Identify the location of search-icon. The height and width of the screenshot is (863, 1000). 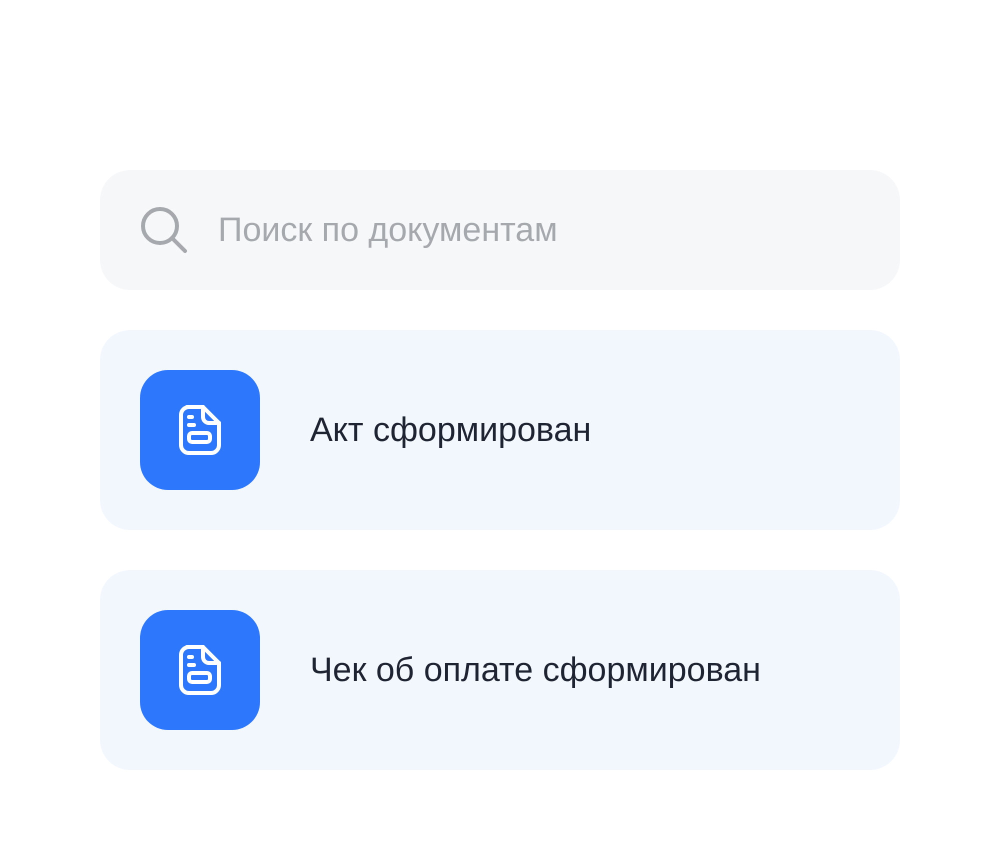
(164, 230).